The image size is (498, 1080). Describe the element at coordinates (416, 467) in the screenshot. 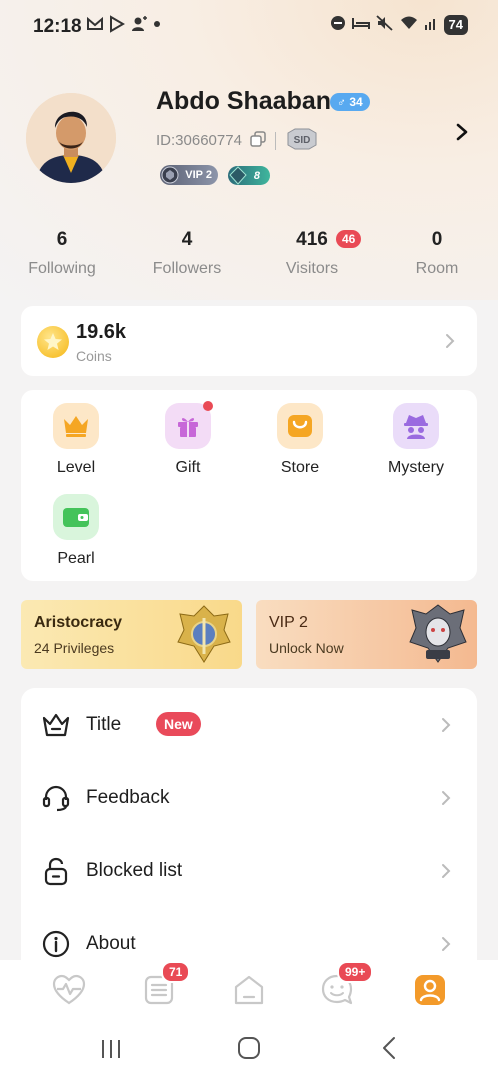

I see `tile-label: Mystery` at that location.